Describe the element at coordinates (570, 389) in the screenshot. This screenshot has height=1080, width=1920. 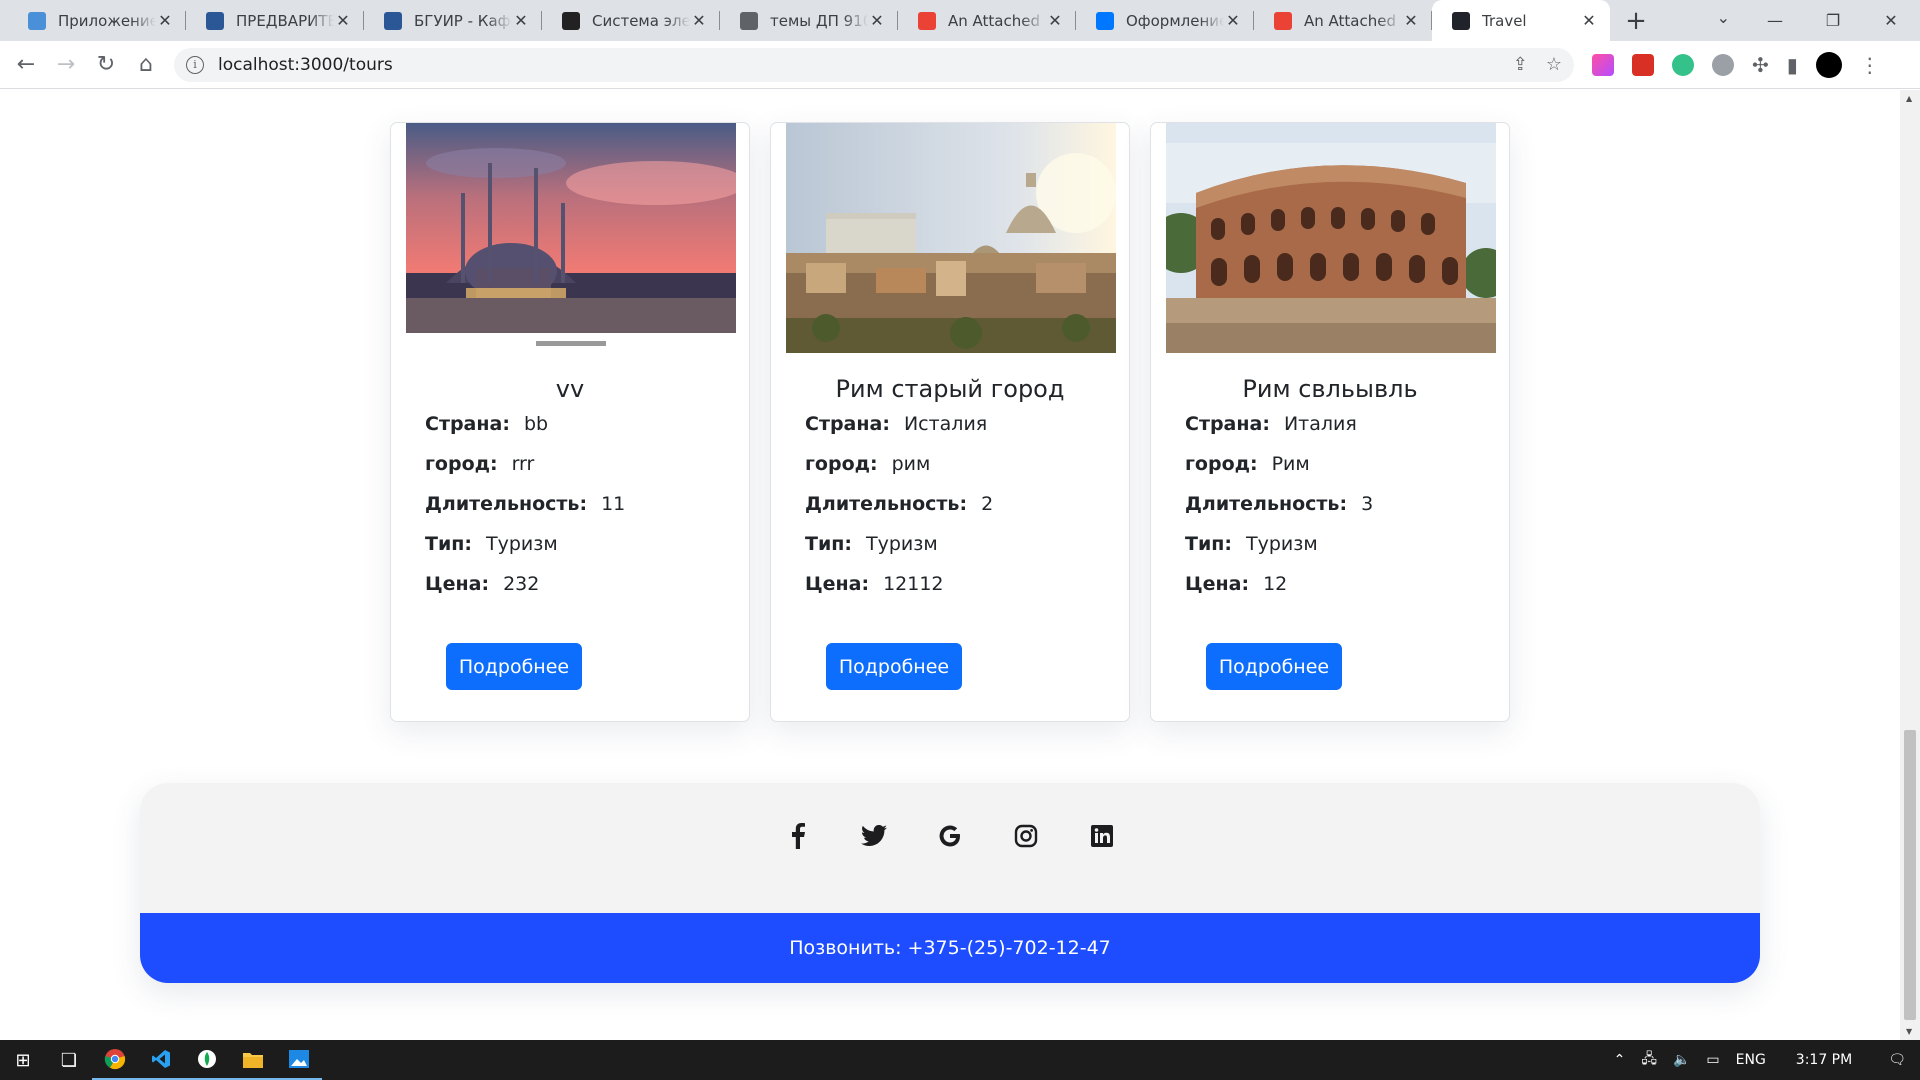
I see `tour-title: vv` at that location.